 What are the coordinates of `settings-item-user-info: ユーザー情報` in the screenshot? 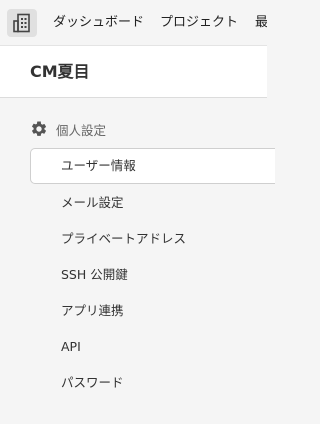 It's located at (152, 166).